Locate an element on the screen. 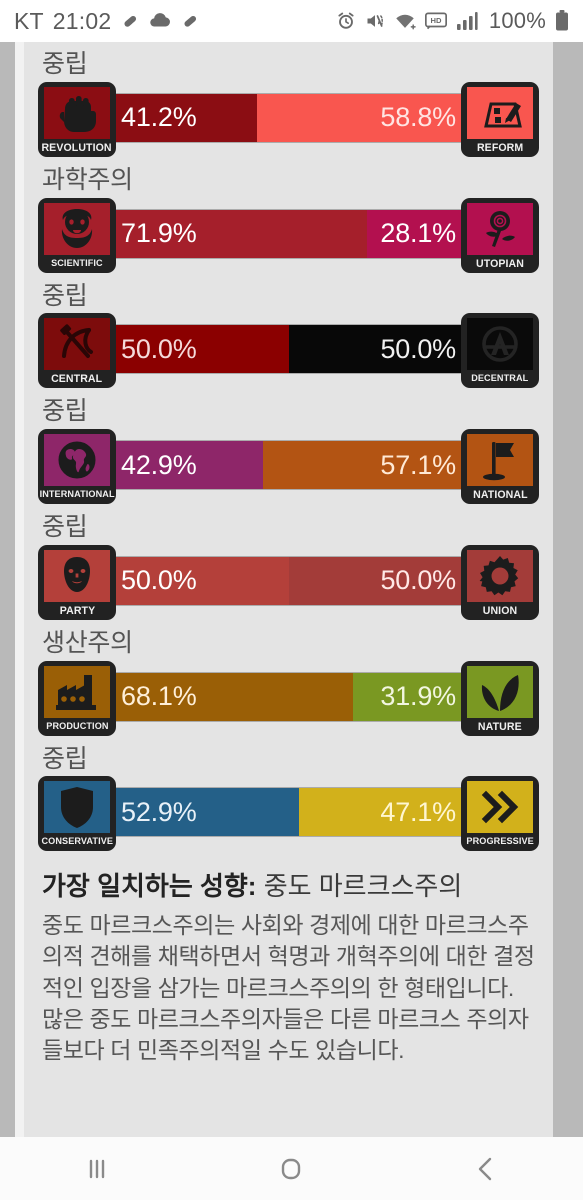 Image resolution: width=583 pixels, height=1200 pixels. hammer-sickle-icon is located at coordinates (77, 344).